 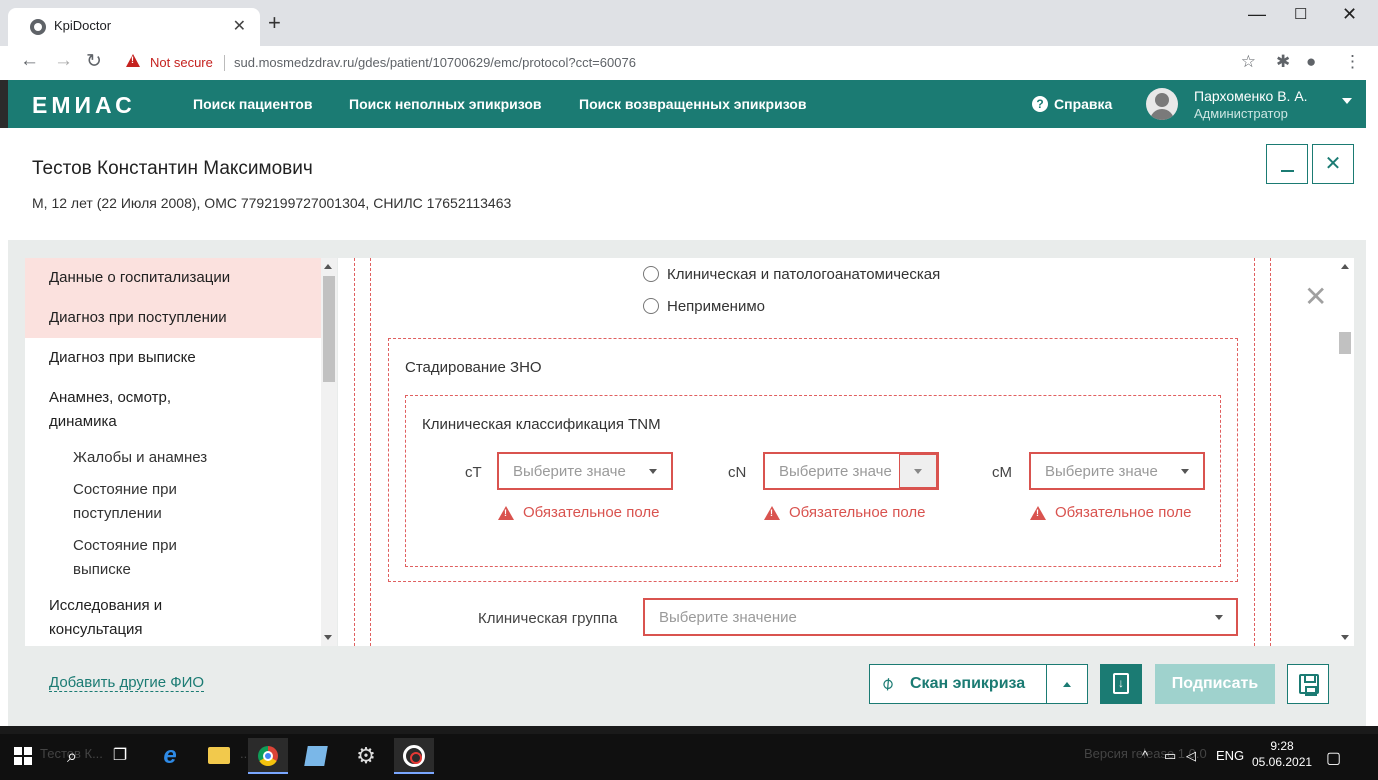 I want to click on field-label-ct: cT, so click(x=473, y=472).